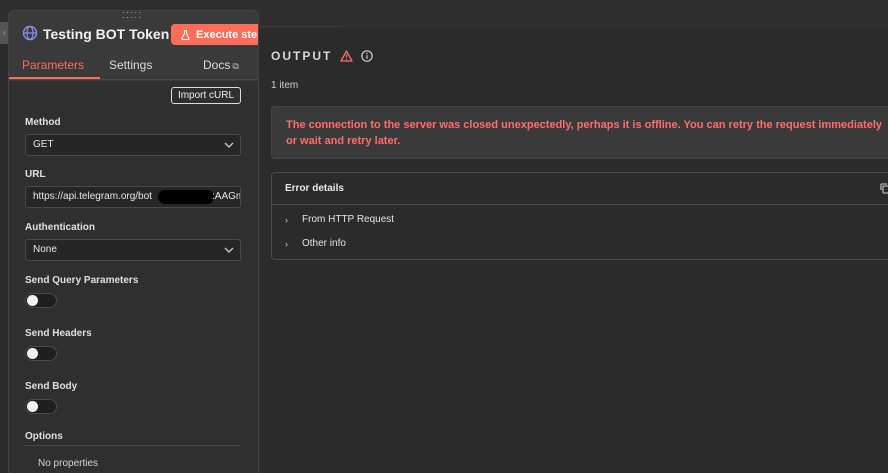  I want to click on options-divider, so click(133, 445).